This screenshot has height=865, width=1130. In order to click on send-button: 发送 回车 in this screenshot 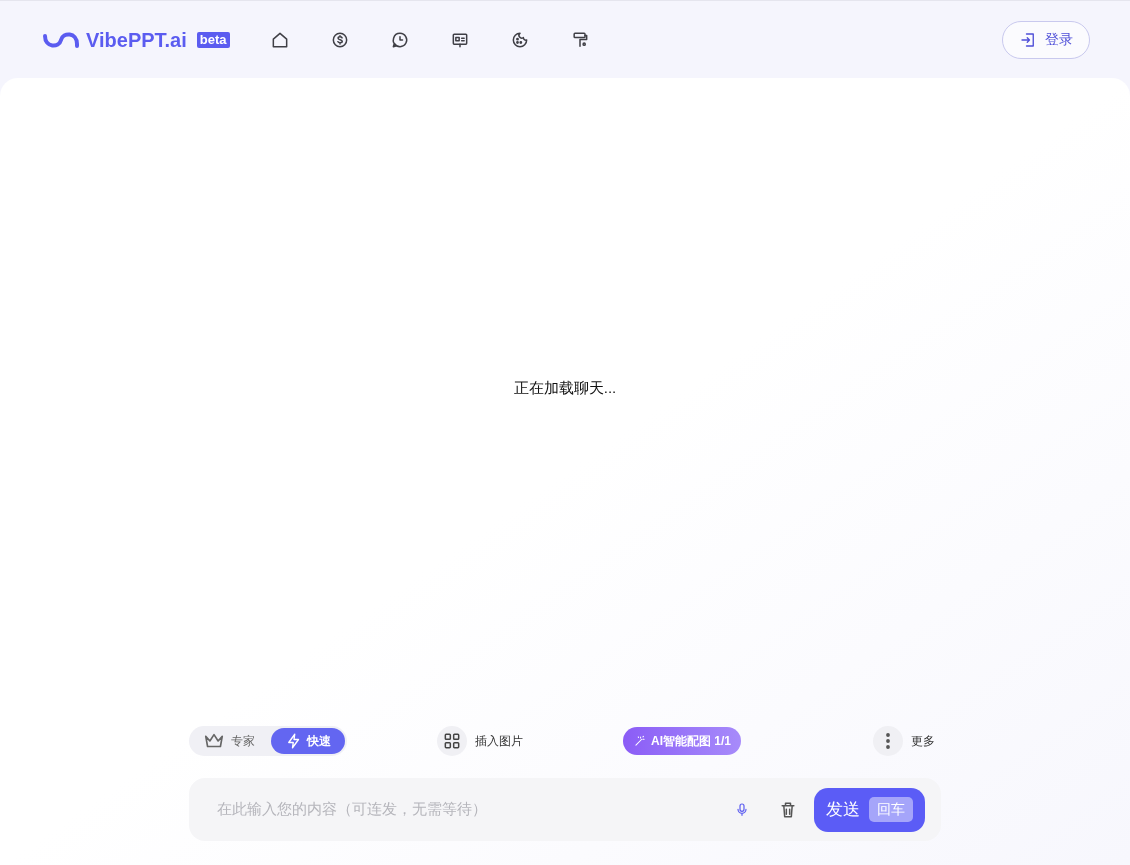, I will do `click(869, 809)`.